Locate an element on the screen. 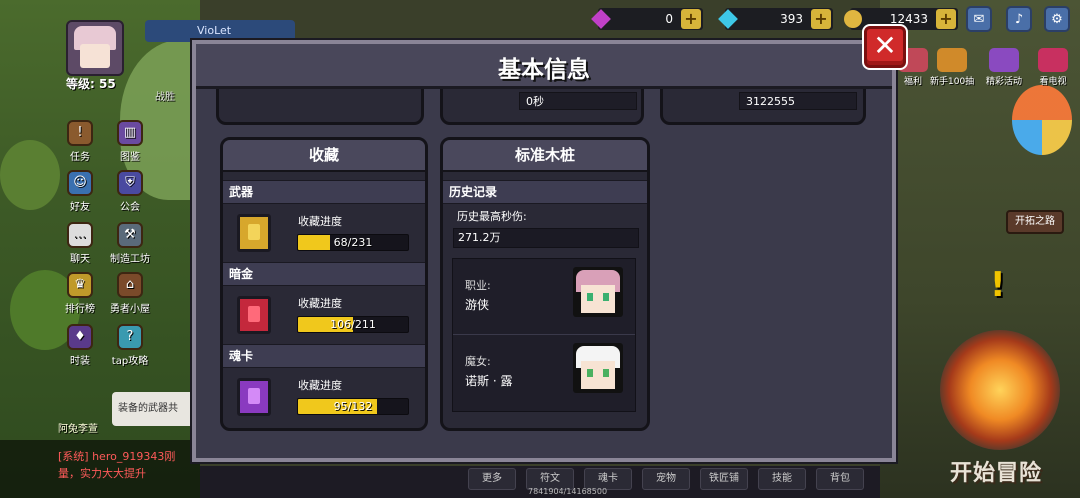 This screenshot has width=1080, height=498. info-panel-top is located at coordinates (320, 107).